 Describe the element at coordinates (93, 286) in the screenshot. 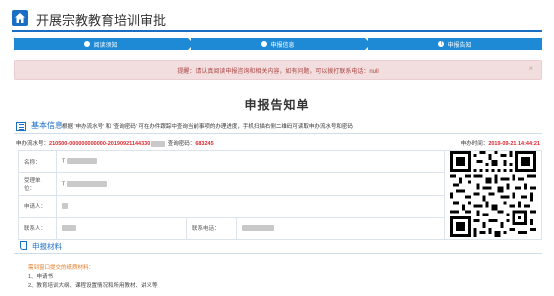

I see `list-item: 2、教育培训大纲、课程设置情况和所用教材、讲义等` at that location.